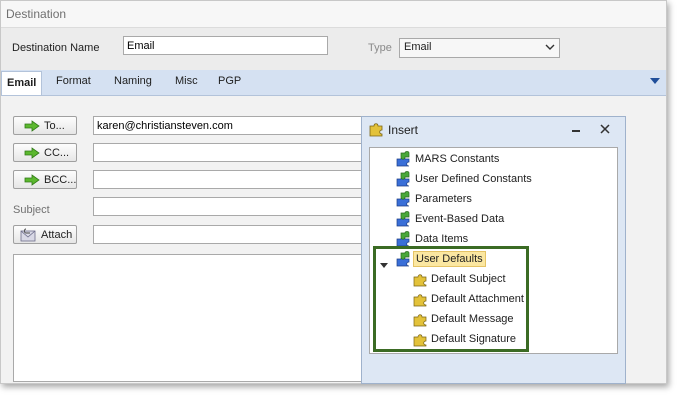  I want to click on attach-input, so click(230, 234).